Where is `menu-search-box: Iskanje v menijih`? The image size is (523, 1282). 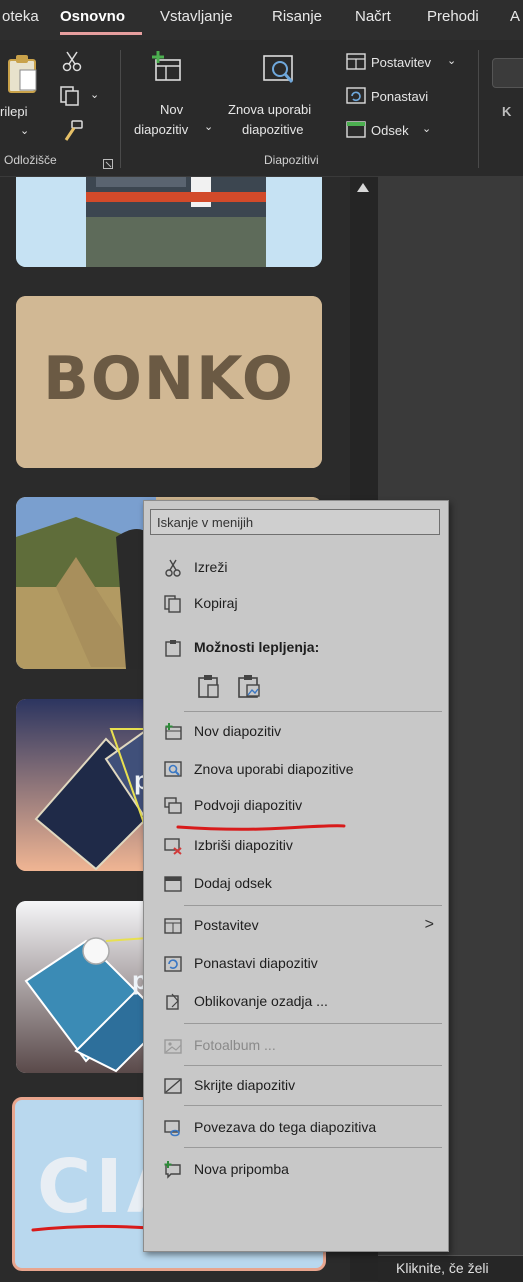 menu-search-box: Iskanje v menijih is located at coordinates (295, 522).